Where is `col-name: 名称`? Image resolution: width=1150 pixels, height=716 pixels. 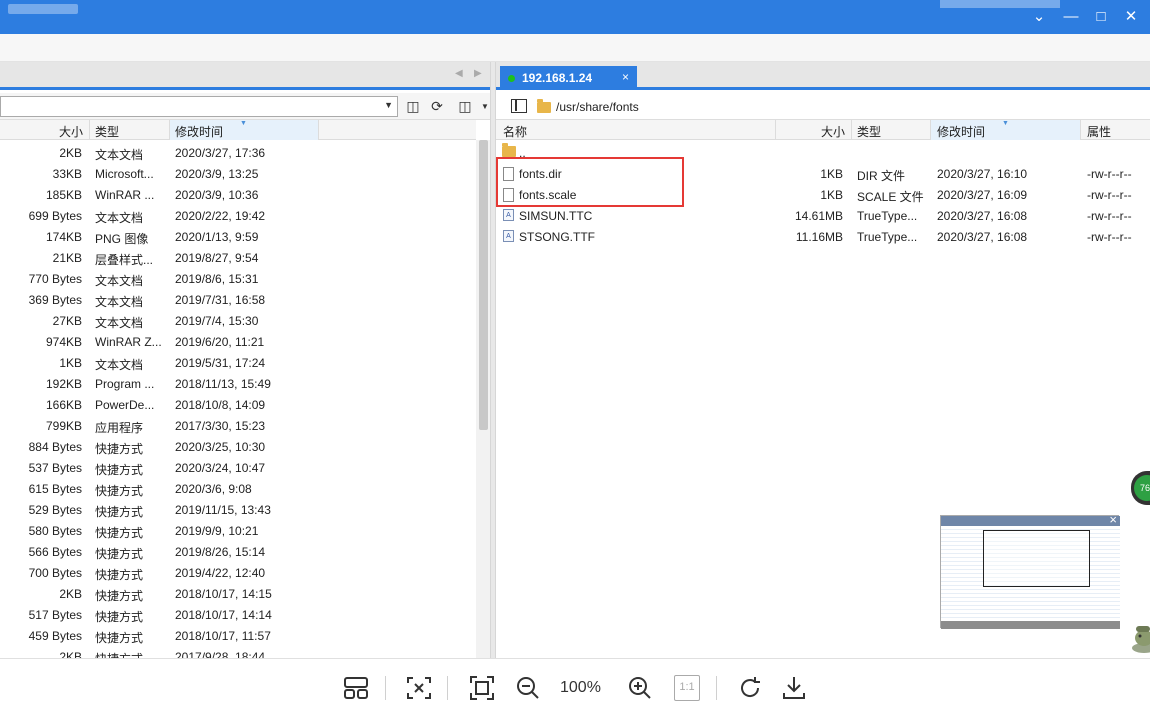
col-name: 名称 is located at coordinates (515, 131).